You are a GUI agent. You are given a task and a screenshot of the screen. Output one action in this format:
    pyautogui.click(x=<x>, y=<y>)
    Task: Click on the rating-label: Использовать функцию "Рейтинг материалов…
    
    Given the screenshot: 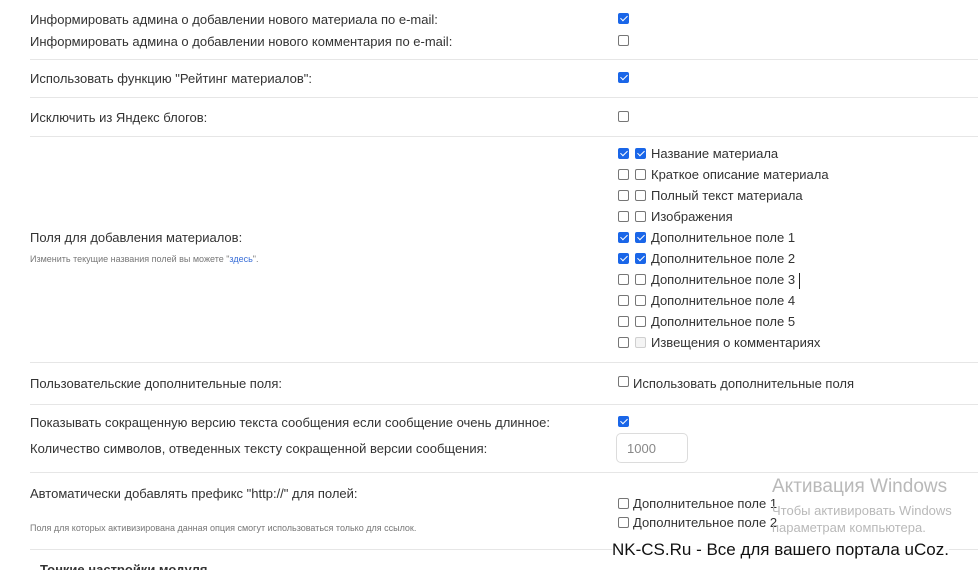 What is the action you would take?
    pyautogui.click(x=171, y=78)
    